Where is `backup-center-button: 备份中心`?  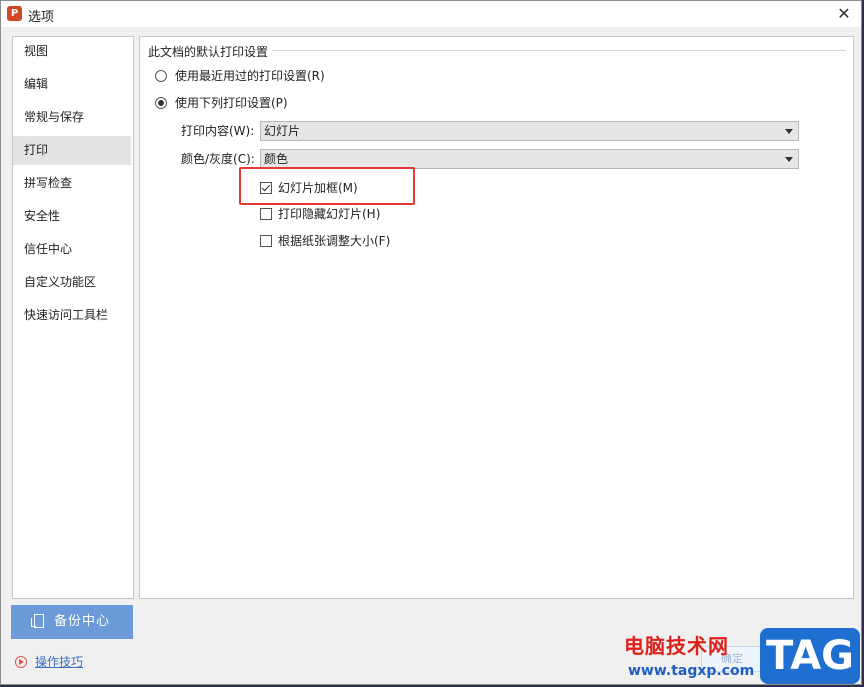
backup-center-button: 备份中心 is located at coordinates (72, 622).